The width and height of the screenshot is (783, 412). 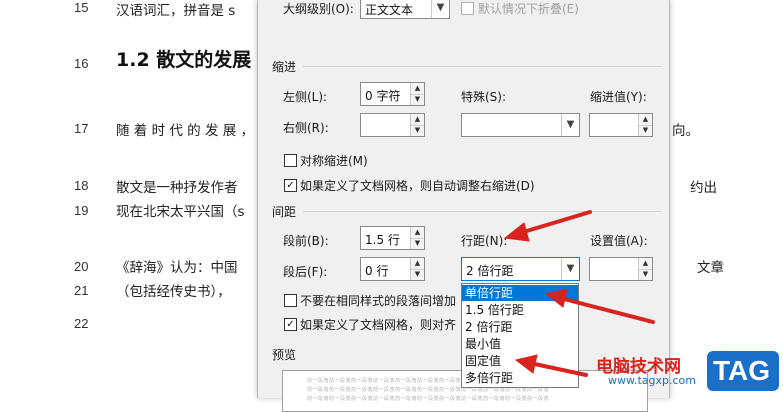 I want to click on tag-logo-text: TAG, so click(x=742, y=370).